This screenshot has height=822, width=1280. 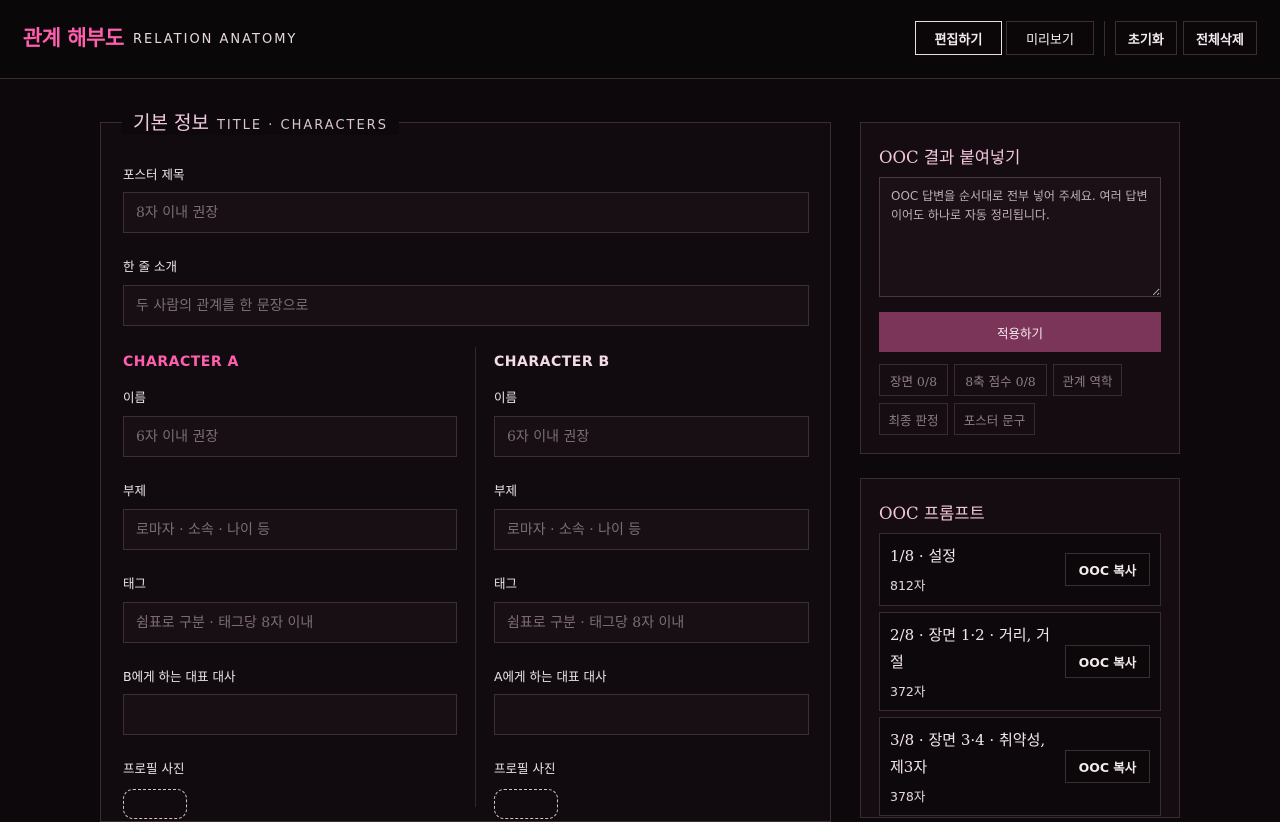 What do you see at coordinates (506, 583) in the screenshot?
I see `character-b-tags-label: 태그` at bounding box center [506, 583].